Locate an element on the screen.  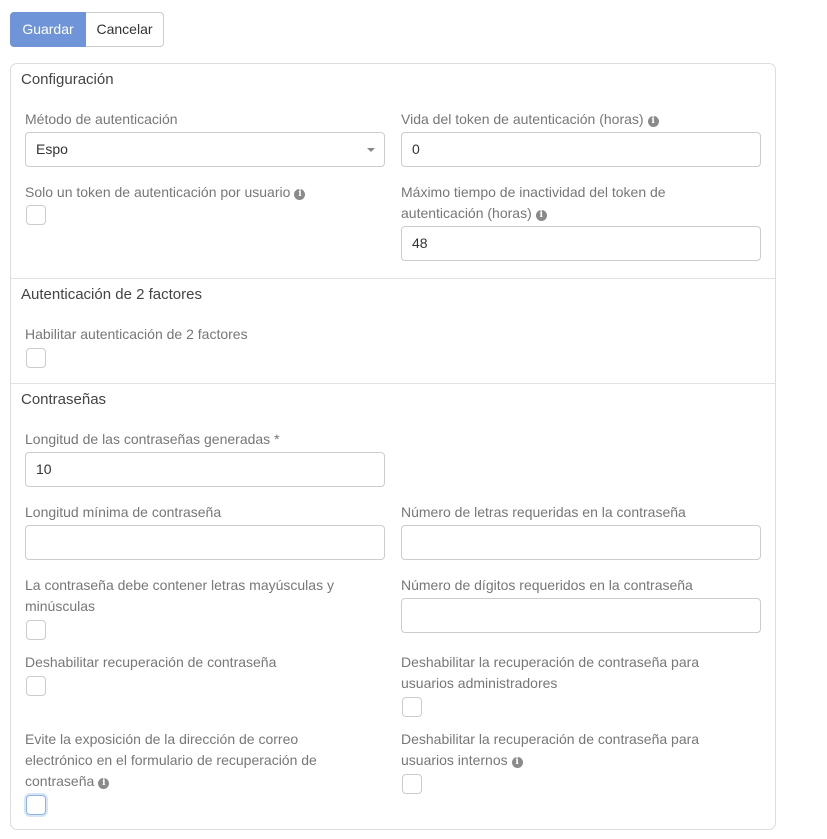
generated-length-input: 10 is located at coordinates (205, 469).